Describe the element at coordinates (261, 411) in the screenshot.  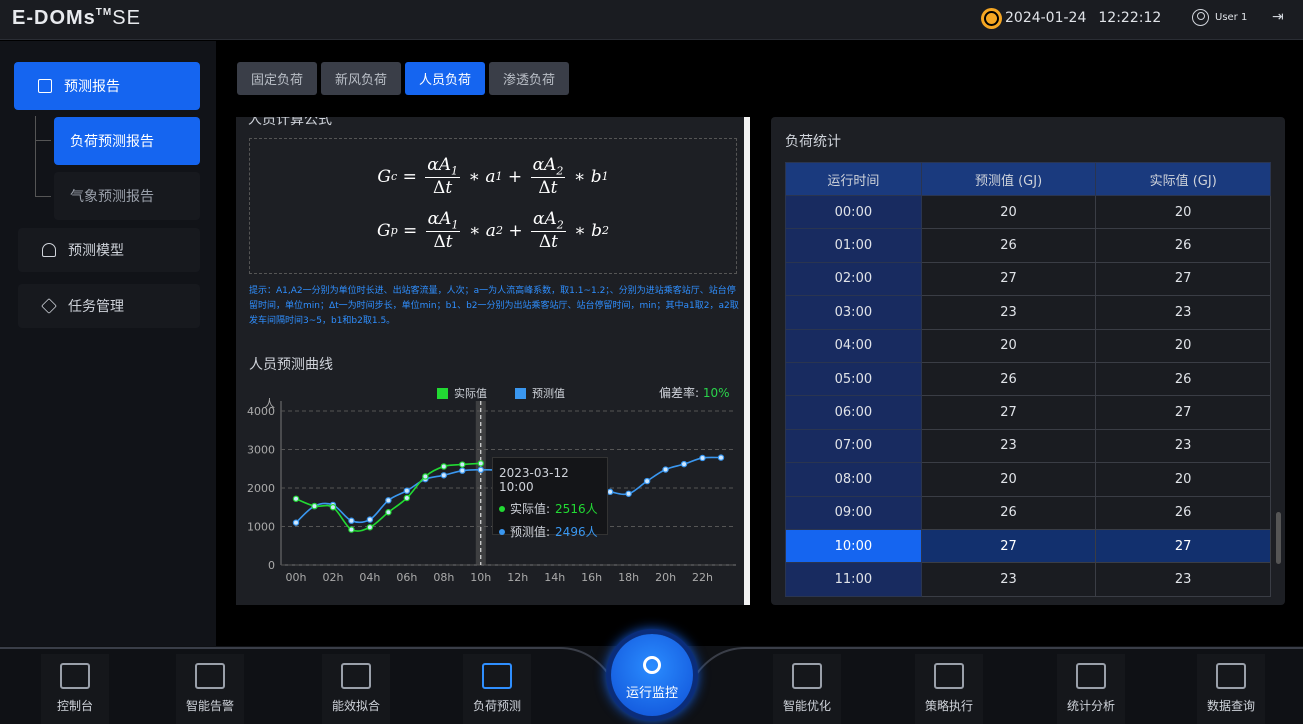
I see `y-tick-label: 4000` at that location.